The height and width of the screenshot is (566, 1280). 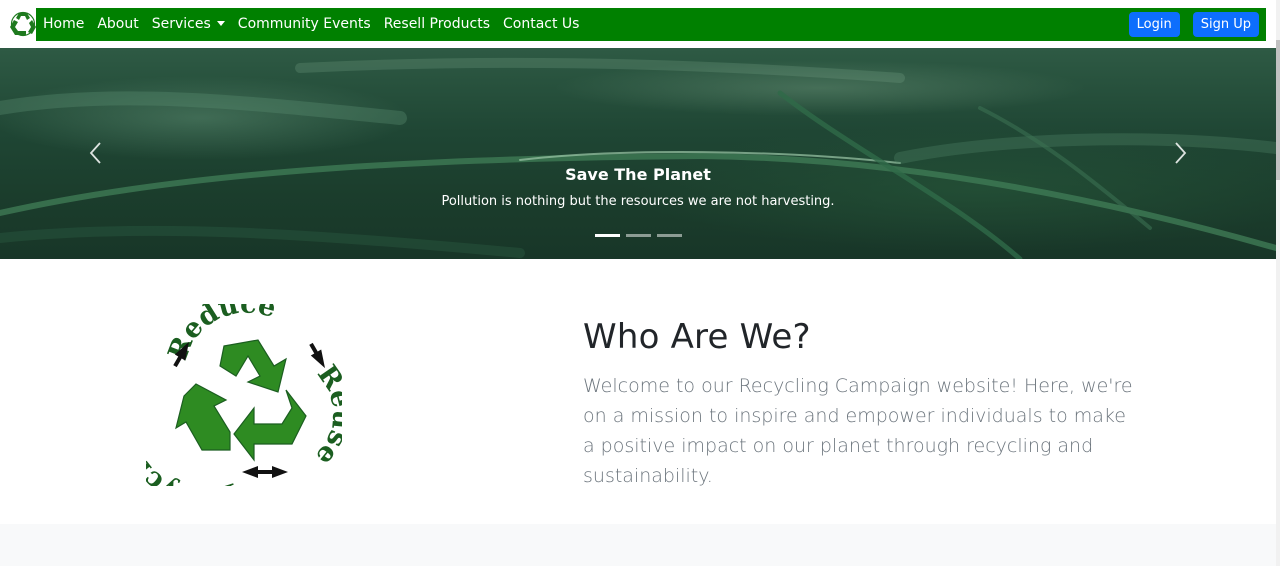 What do you see at coordinates (23, 24) in the screenshot?
I see `recycle-icon` at bounding box center [23, 24].